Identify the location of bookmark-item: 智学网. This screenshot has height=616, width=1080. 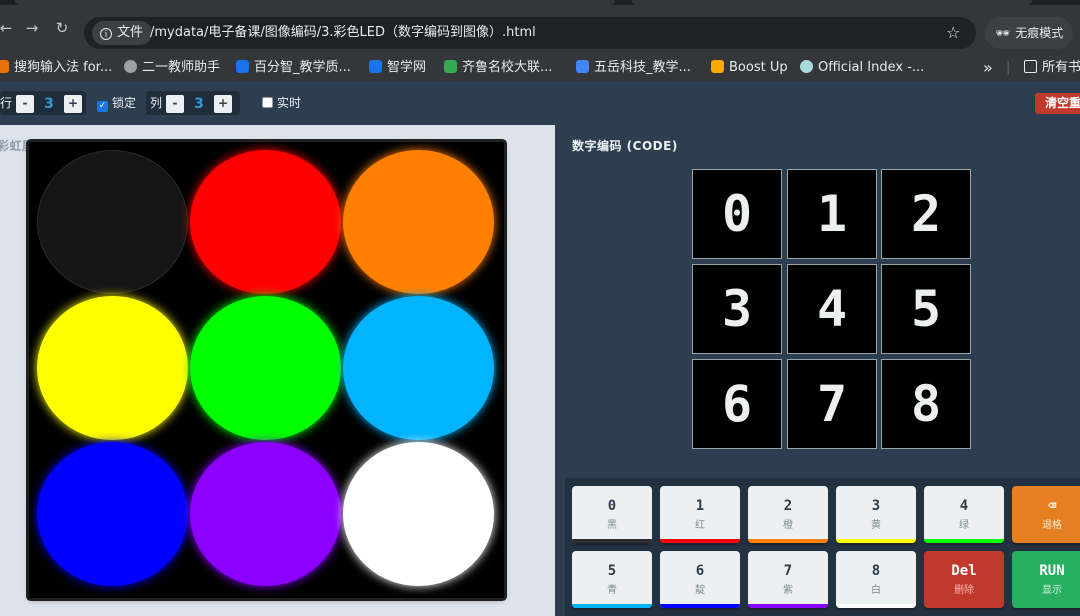
(397, 68).